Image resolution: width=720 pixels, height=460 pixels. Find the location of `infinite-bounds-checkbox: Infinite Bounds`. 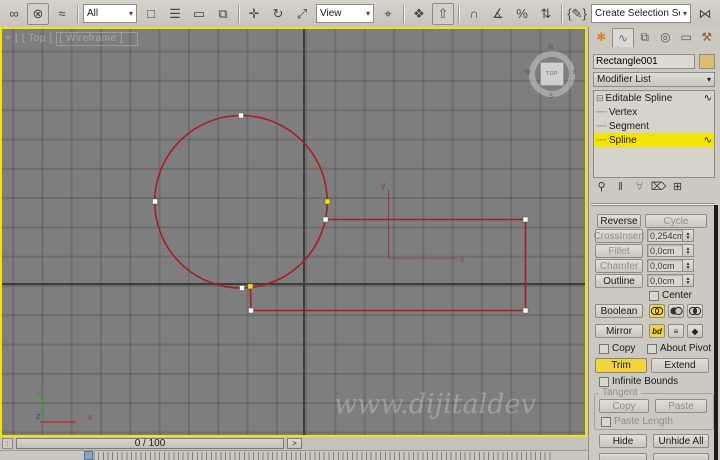

infinite-bounds-checkbox: Infinite Bounds is located at coordinates (638, 381).